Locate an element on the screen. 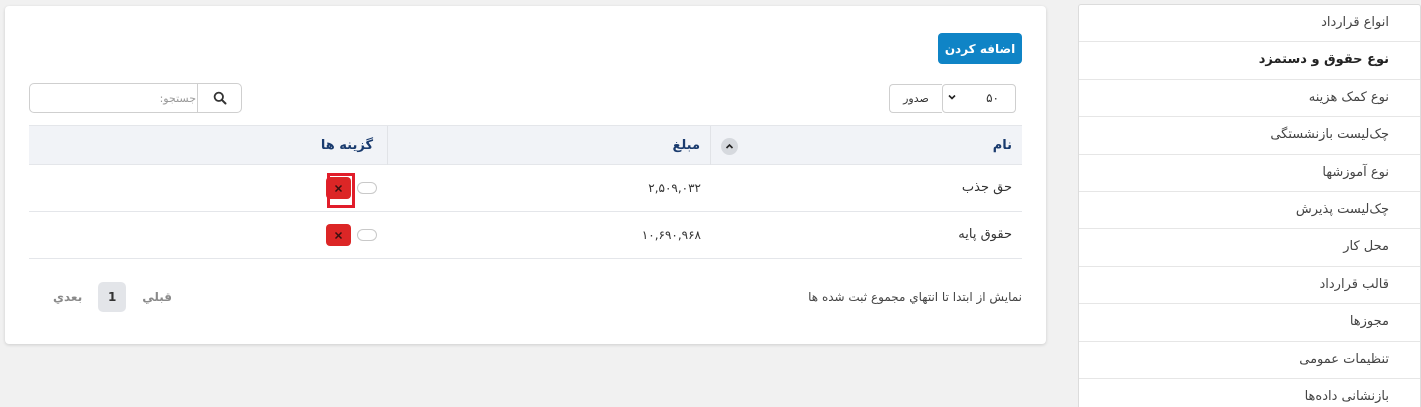 This screenshot has height=407, width=1421. chevron-down-icon is located at coordinates (952, 97).